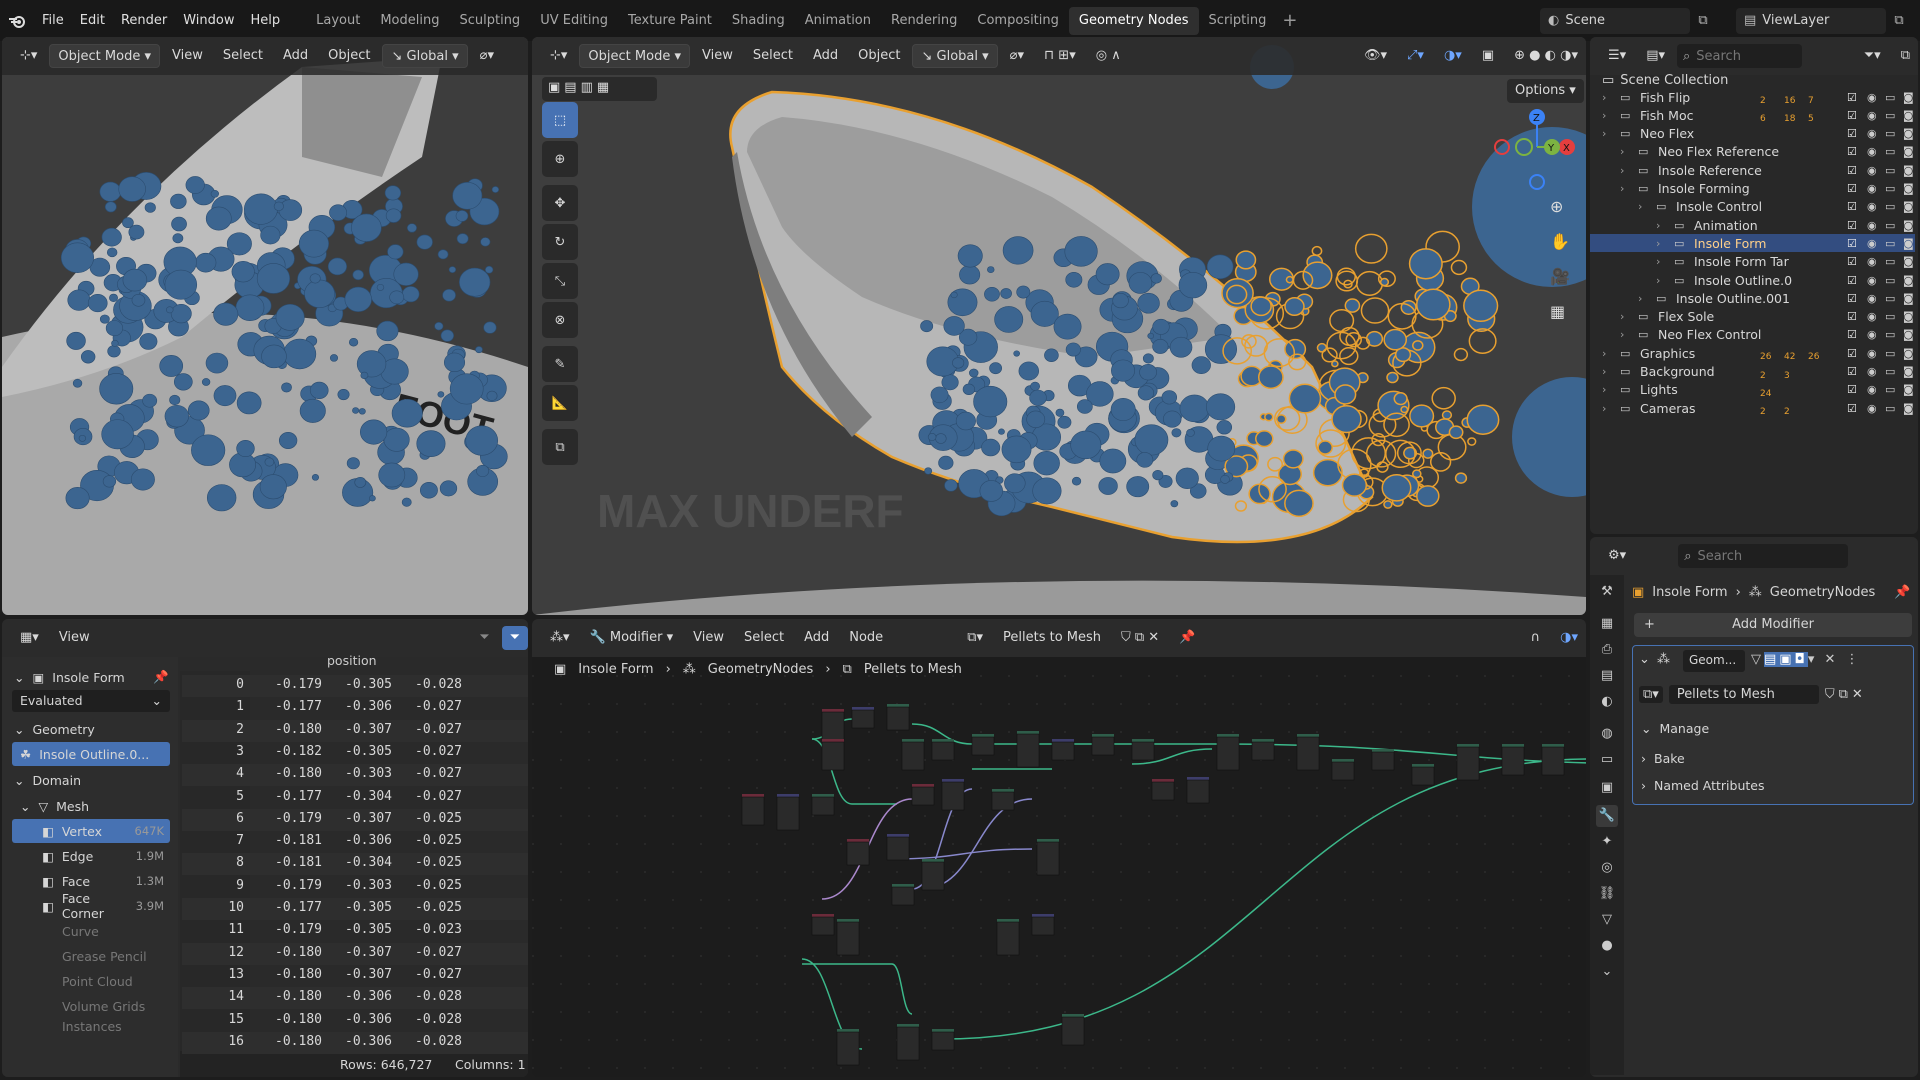  I want to click on domain-section: ⌄ Domain, so click(89, 780).